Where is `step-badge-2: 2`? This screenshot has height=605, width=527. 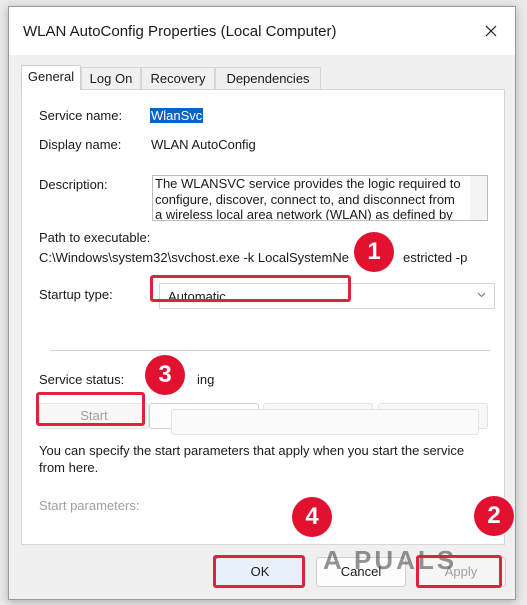 step-badge-2: 2 is located at coordinates (494, 516).